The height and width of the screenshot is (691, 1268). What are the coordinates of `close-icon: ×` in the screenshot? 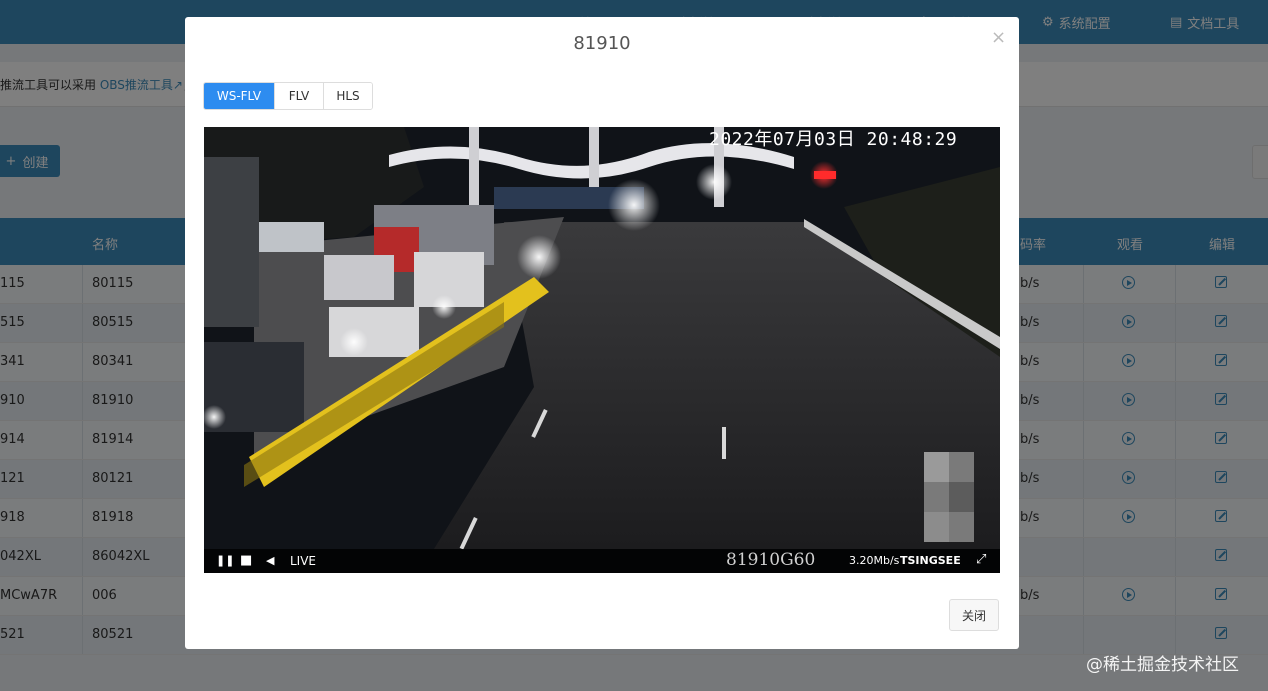 It's located at (998, 37).